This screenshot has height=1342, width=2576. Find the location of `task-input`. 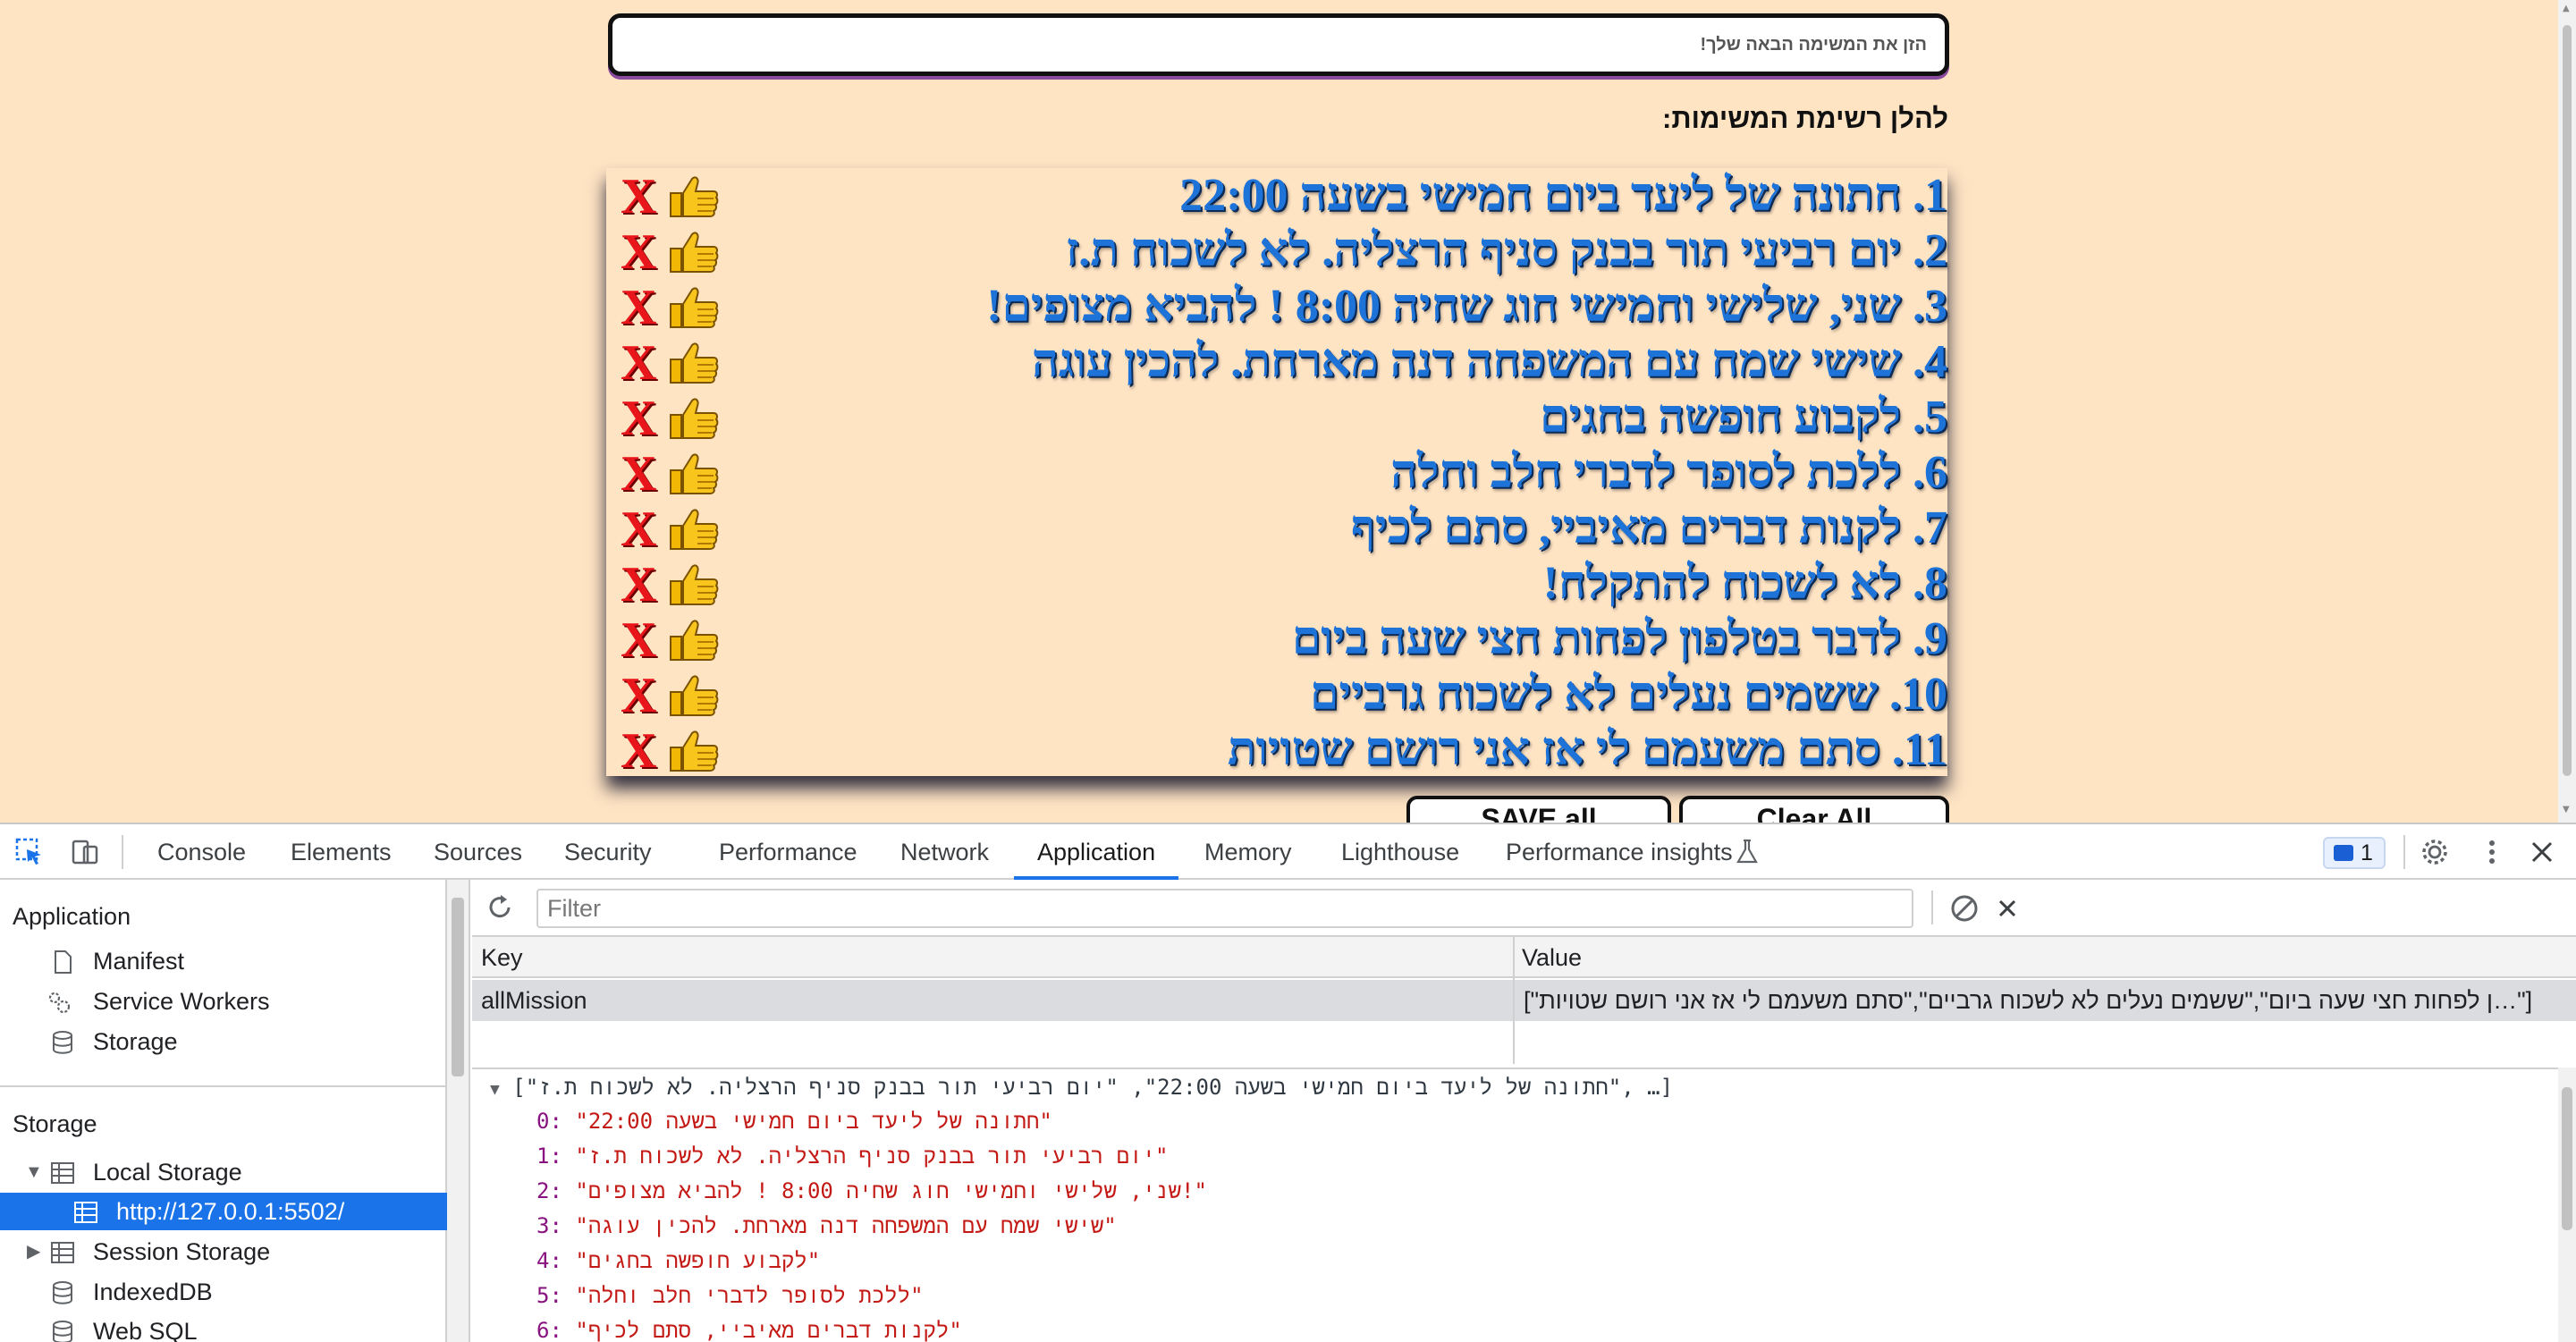

task-input is located at coordinates (1278, 44).